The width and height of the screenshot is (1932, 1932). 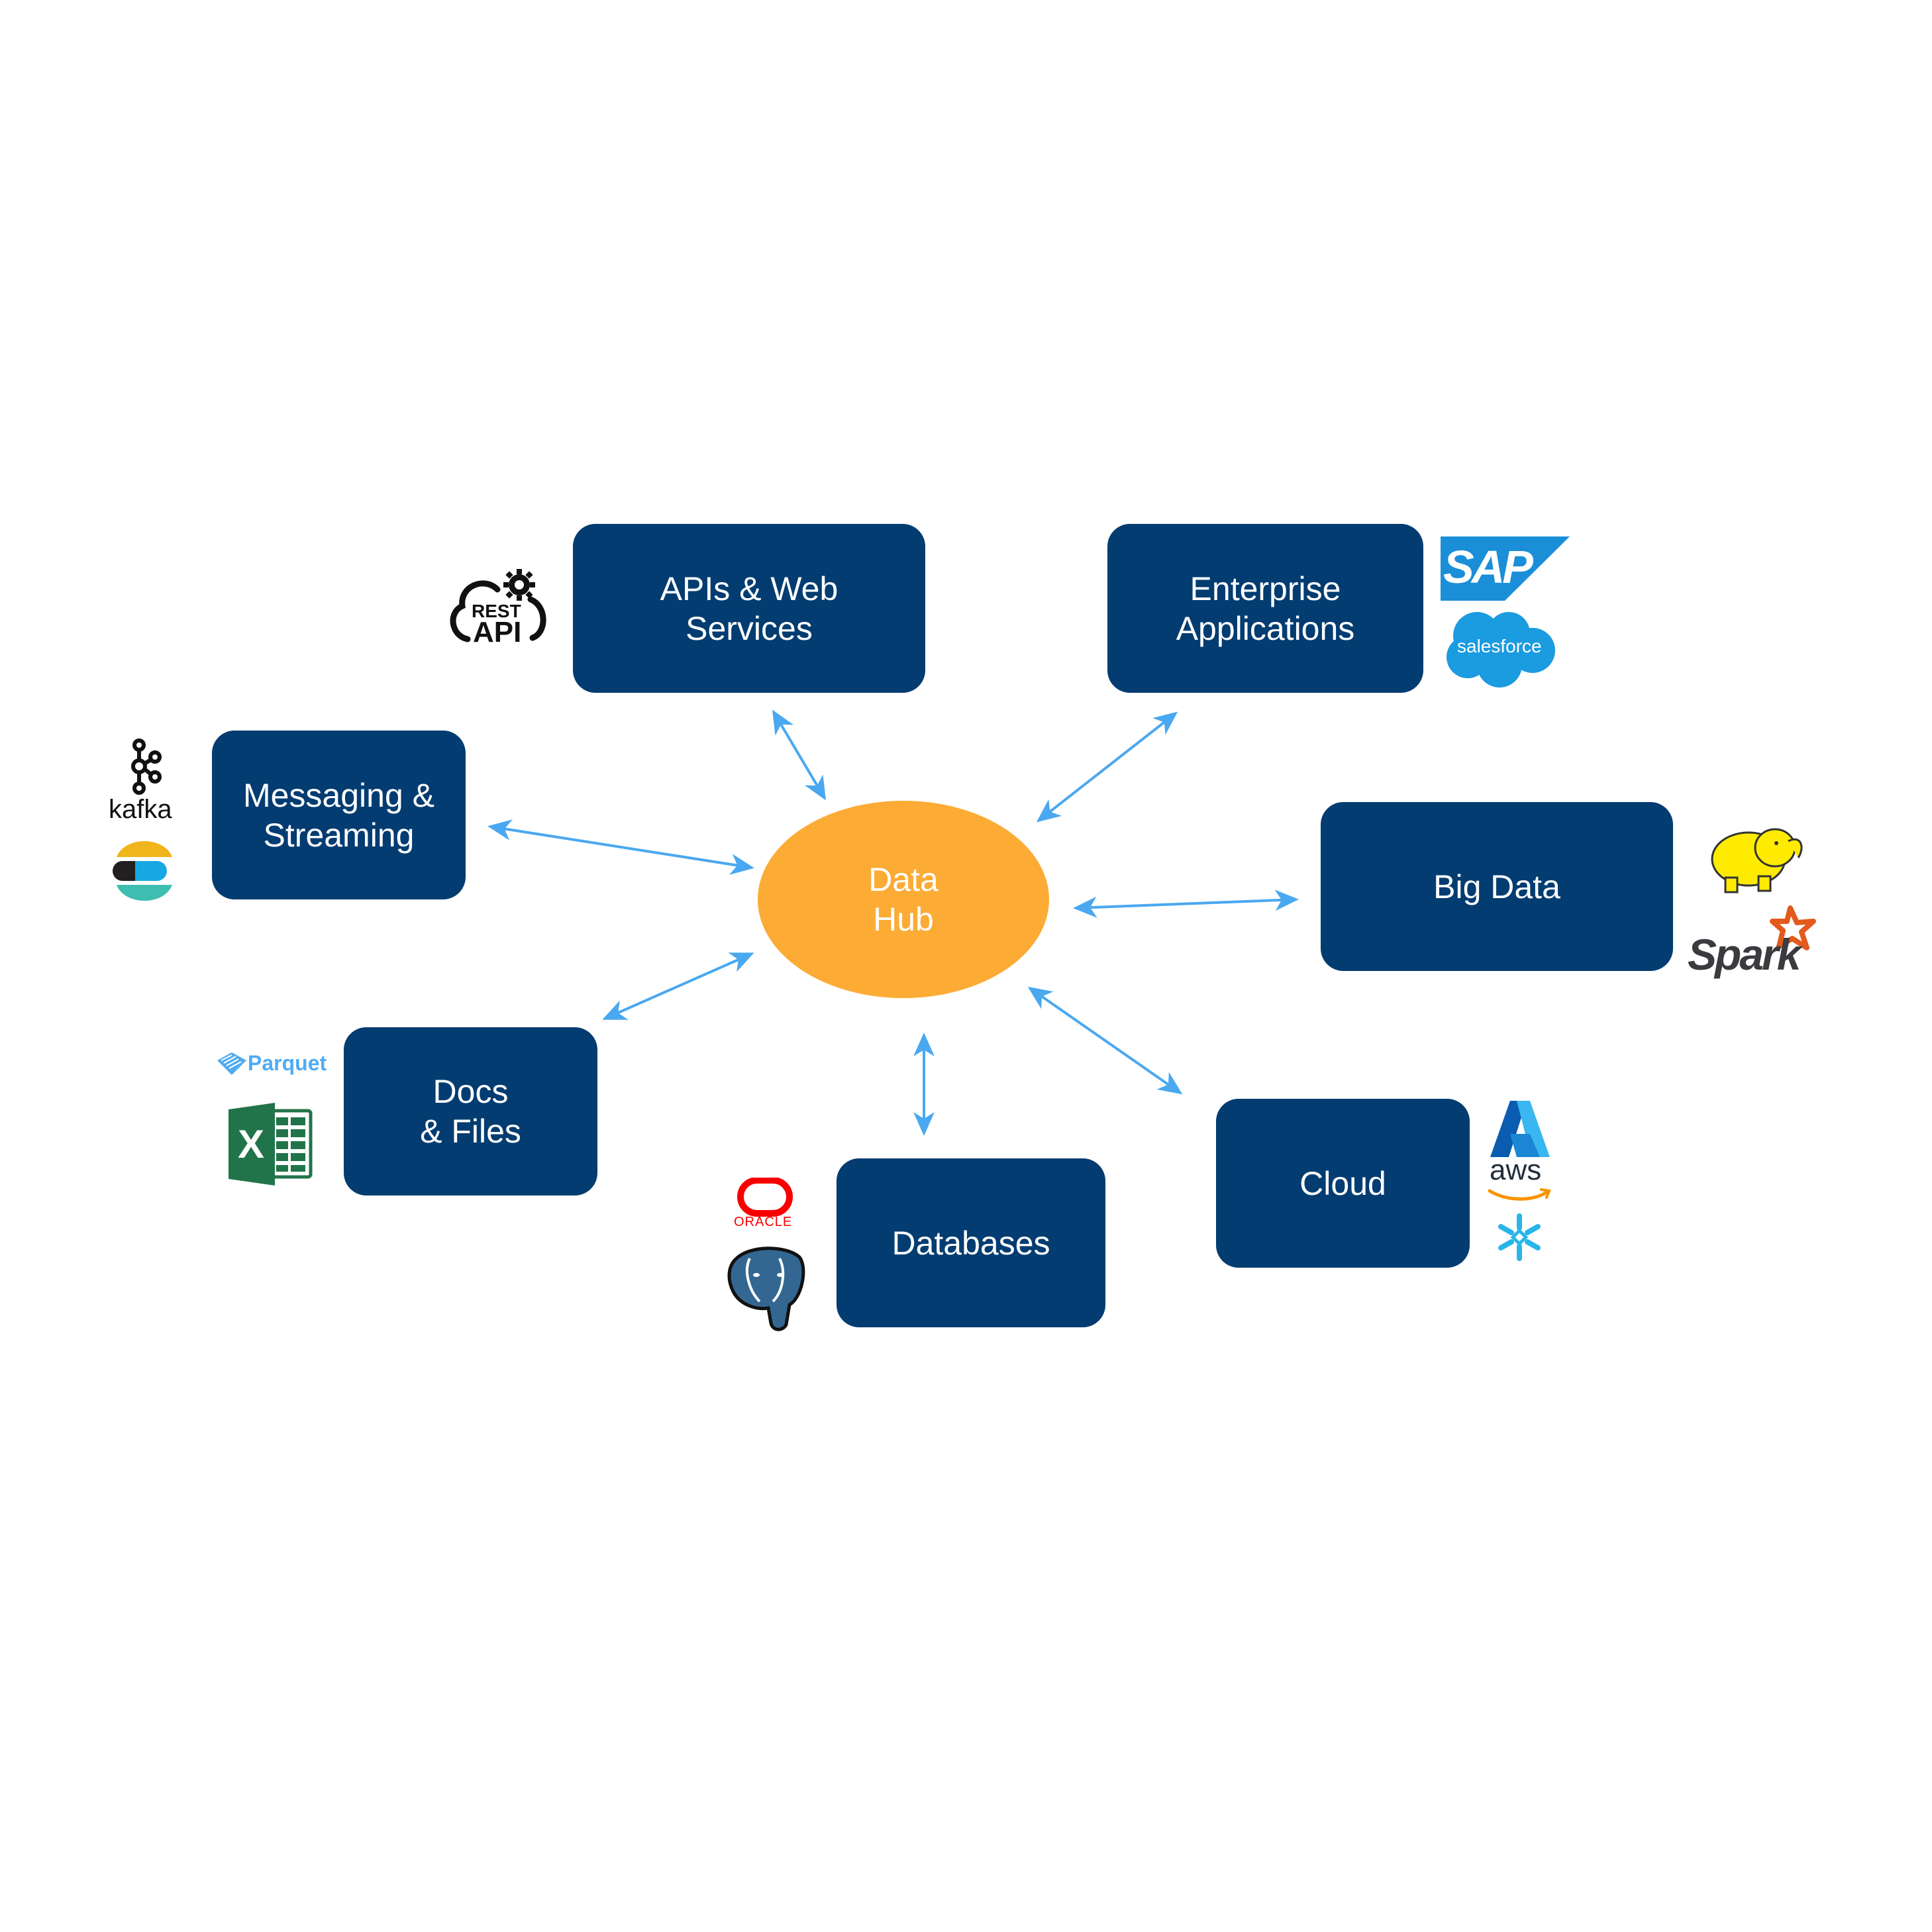 What do you see at coordinates (1516, 1170) in the screenshot?
I see `aws-text: aws` at bounding box center [1516, 1170].